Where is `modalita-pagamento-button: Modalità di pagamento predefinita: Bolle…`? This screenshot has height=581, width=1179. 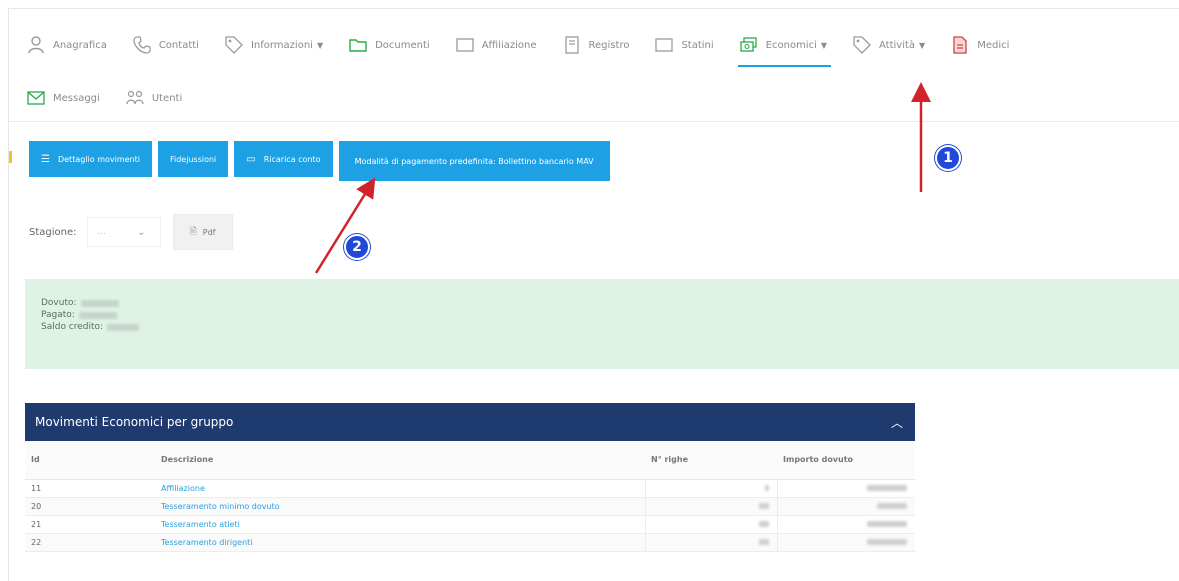
modalita-pagamento-button: Modalità di pagamento predefinita: Bolle… is located at coordinates (474, 161).